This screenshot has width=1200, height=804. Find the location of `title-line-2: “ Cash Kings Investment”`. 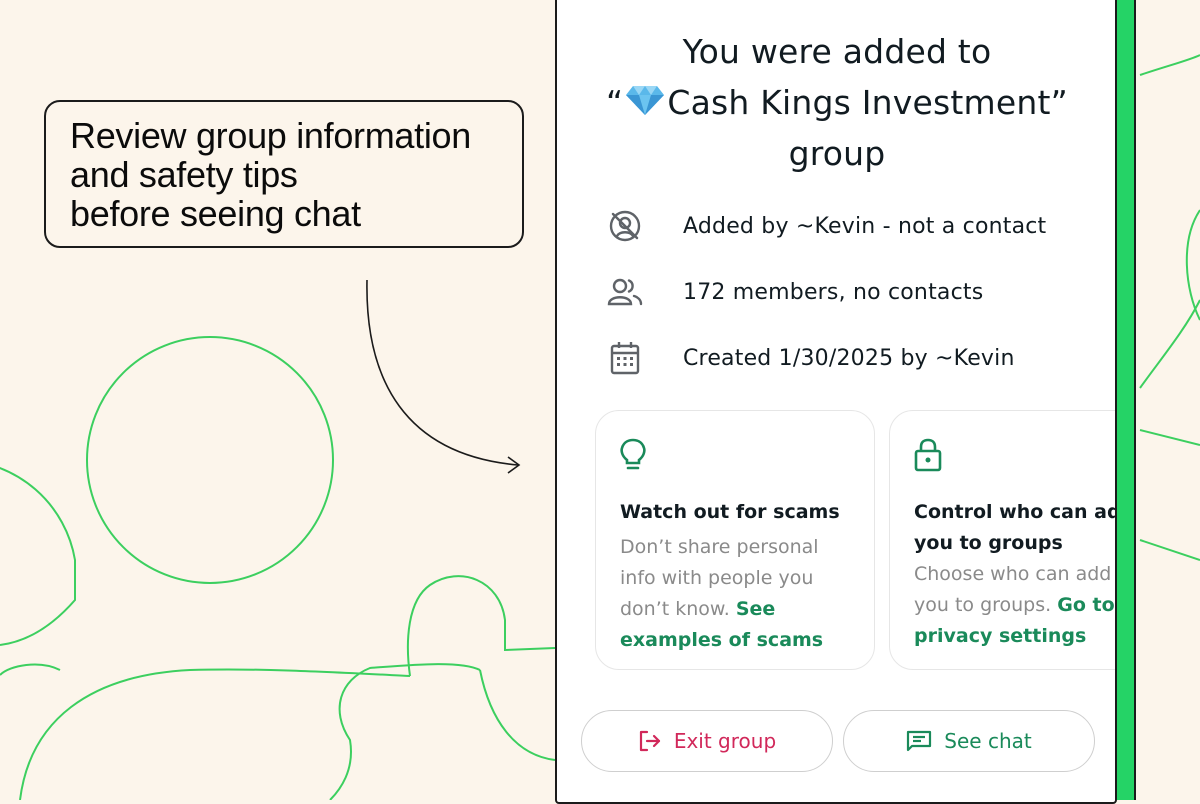

title-line-2: “ Cash Kings Investment” is located at coordinates (837, 102).